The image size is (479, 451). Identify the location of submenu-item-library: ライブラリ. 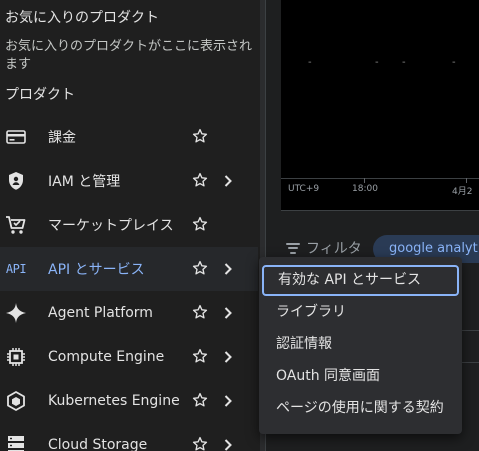
(360, 312).